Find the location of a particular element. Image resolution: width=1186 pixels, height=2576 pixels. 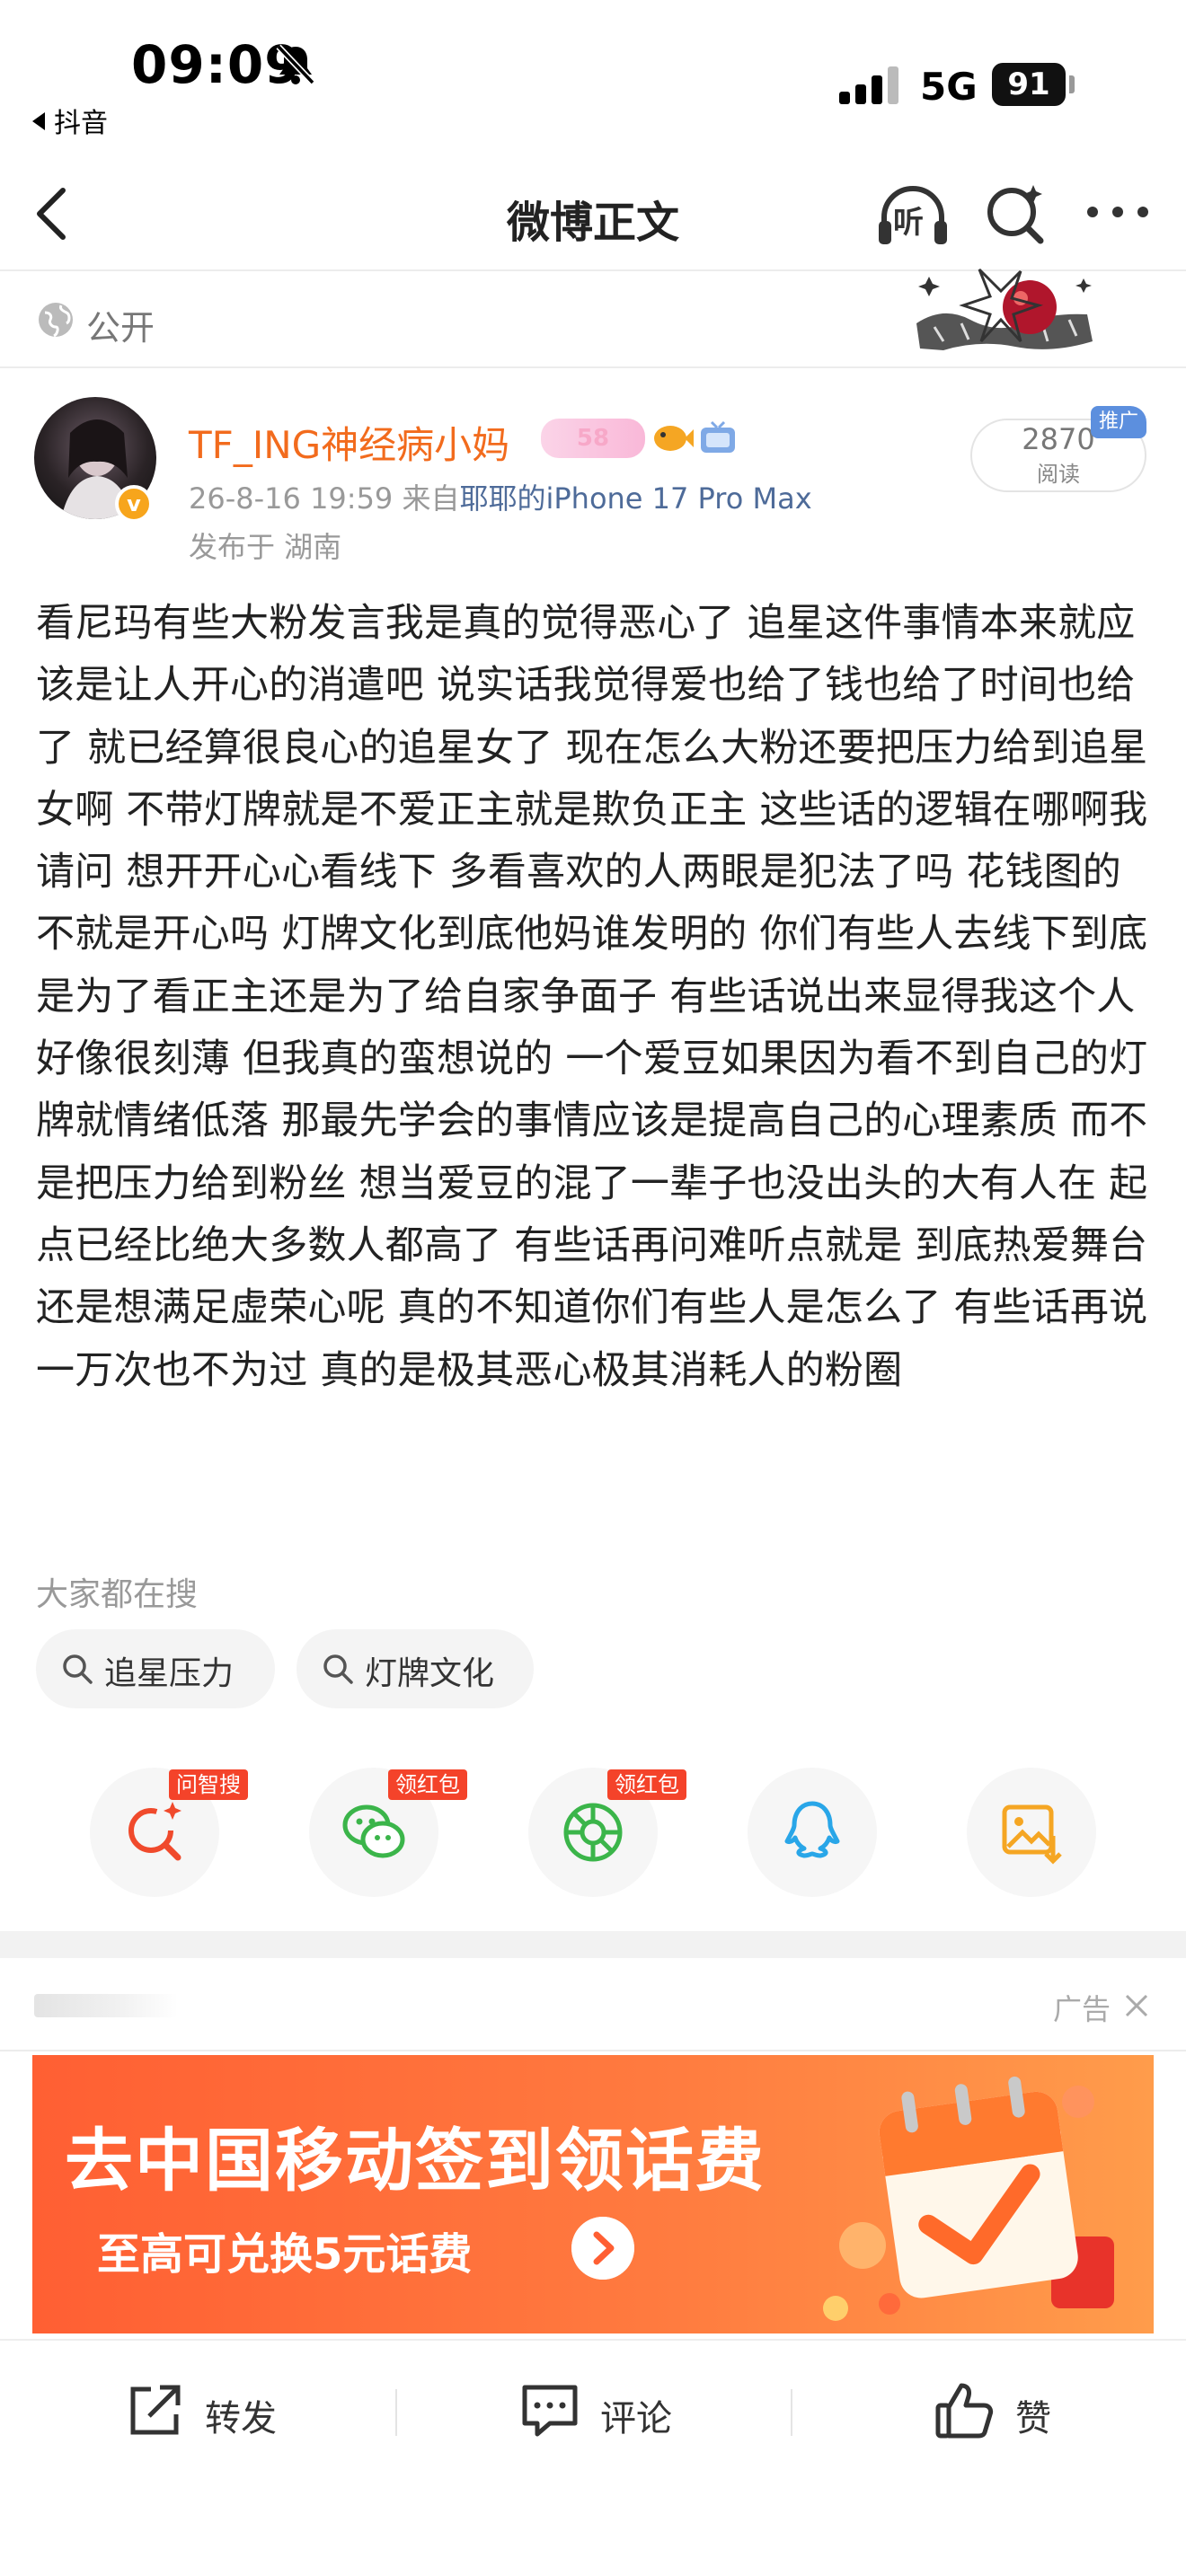

save-image-button is located at coordinates (1031, 1832).